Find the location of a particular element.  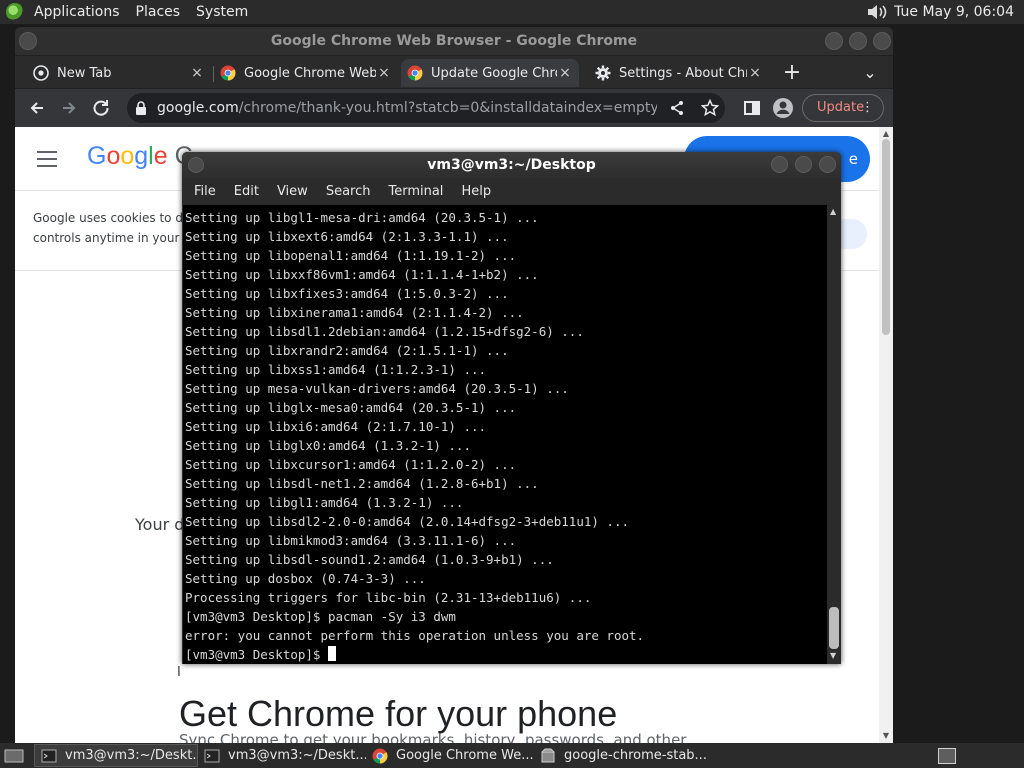

update-label: Update is located at coordinates (841, 107).